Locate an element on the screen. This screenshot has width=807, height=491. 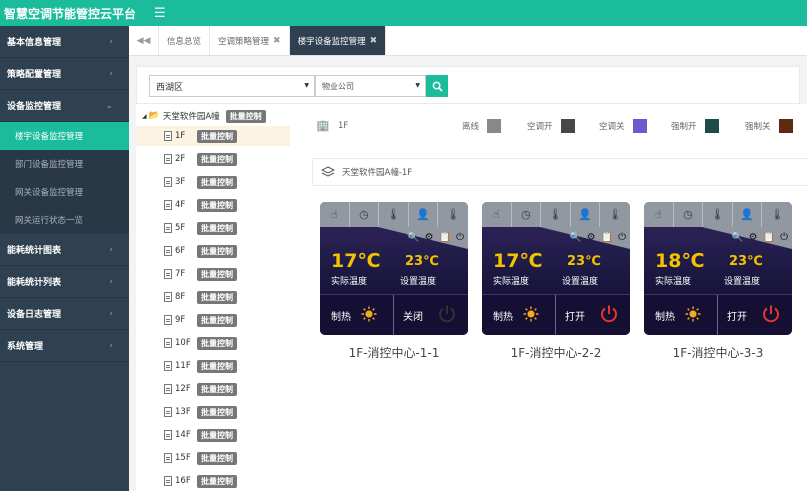
tree-node-floor: 1F 批量控制 is located at coordinates (213, 136).